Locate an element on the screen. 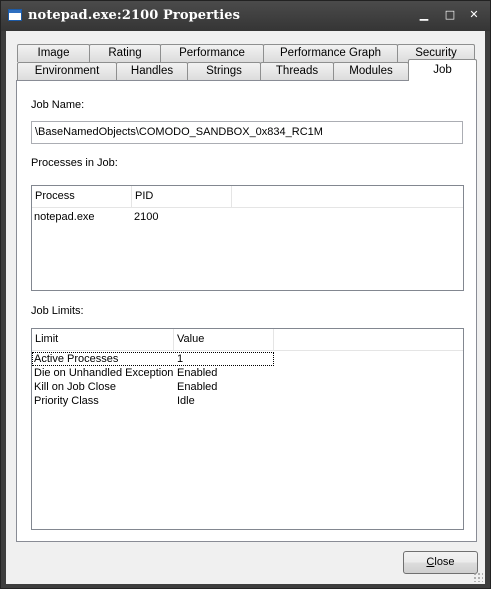 The image size is (491, 589). job-limits-list-header: Limit Value is located at coordinates (247, 340).